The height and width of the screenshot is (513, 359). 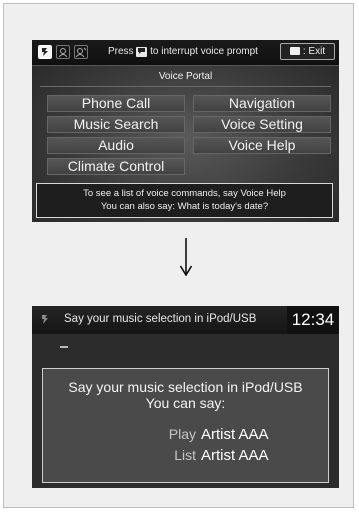 I want to click on prompt-line-1: Say your music selection in iPod/USB, so click(x=185, y=387).